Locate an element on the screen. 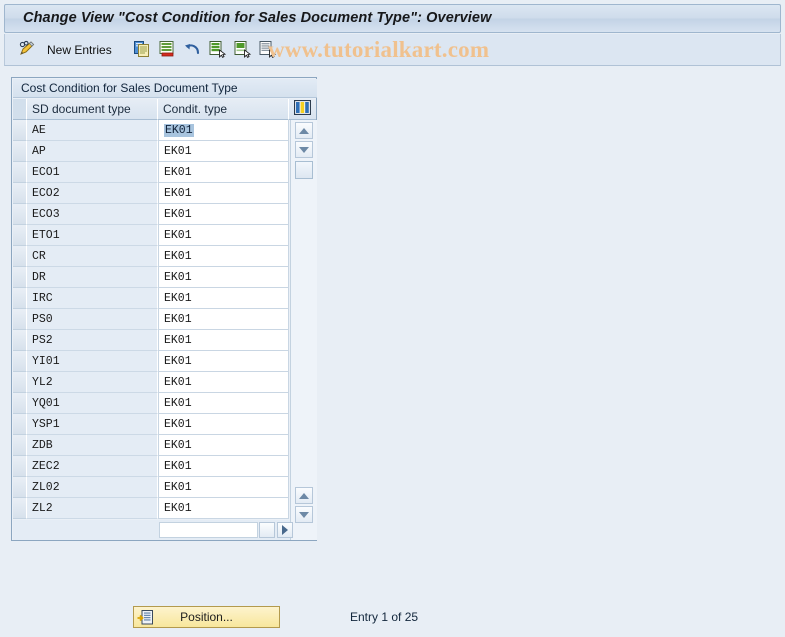 This screenshot has width=785, height=637. column-config-button is located at coordinates (302, 109).